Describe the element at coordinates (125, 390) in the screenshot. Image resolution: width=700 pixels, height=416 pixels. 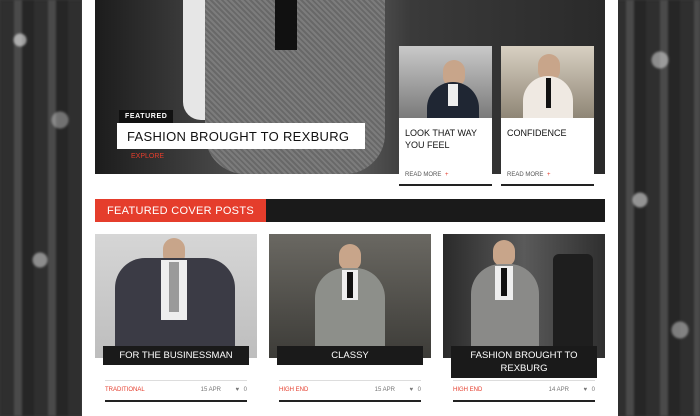
I see `post-category: TRADITIONAL` at that location.